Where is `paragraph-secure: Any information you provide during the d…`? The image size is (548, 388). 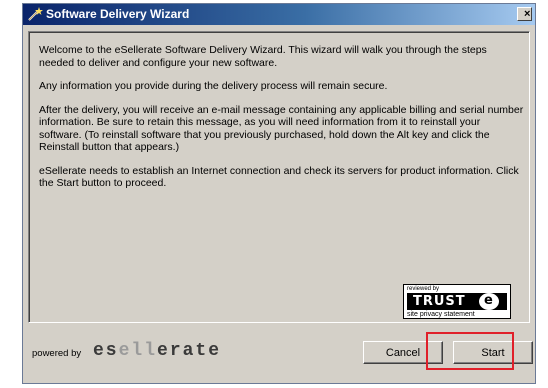
paragraph-secure: Any information you provide during the d… is located at coordinates (213, 86).